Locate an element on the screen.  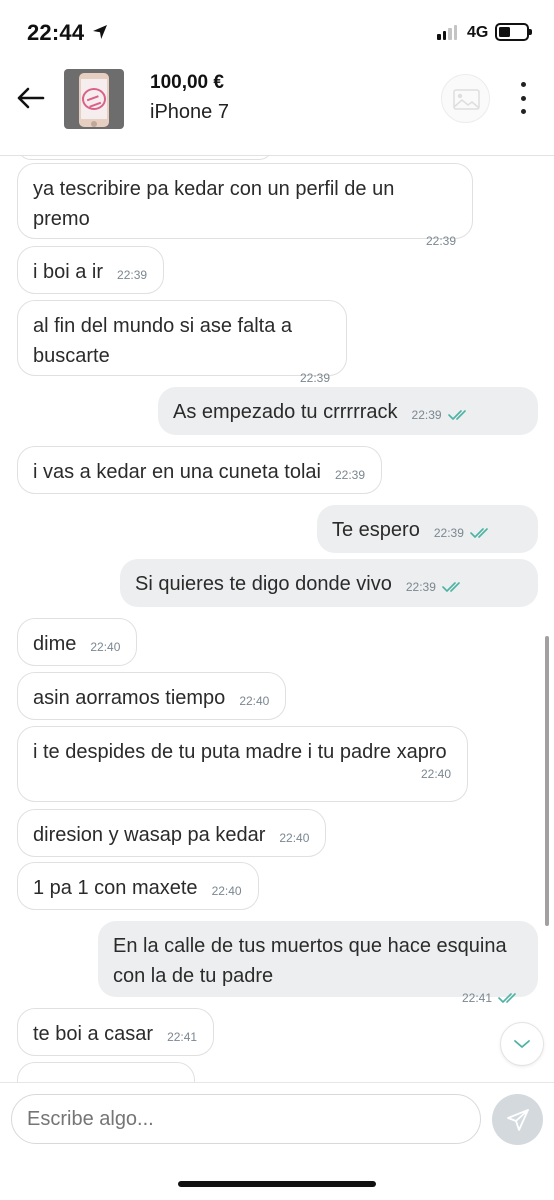
user-avatar is located at coordinates (465, 98).